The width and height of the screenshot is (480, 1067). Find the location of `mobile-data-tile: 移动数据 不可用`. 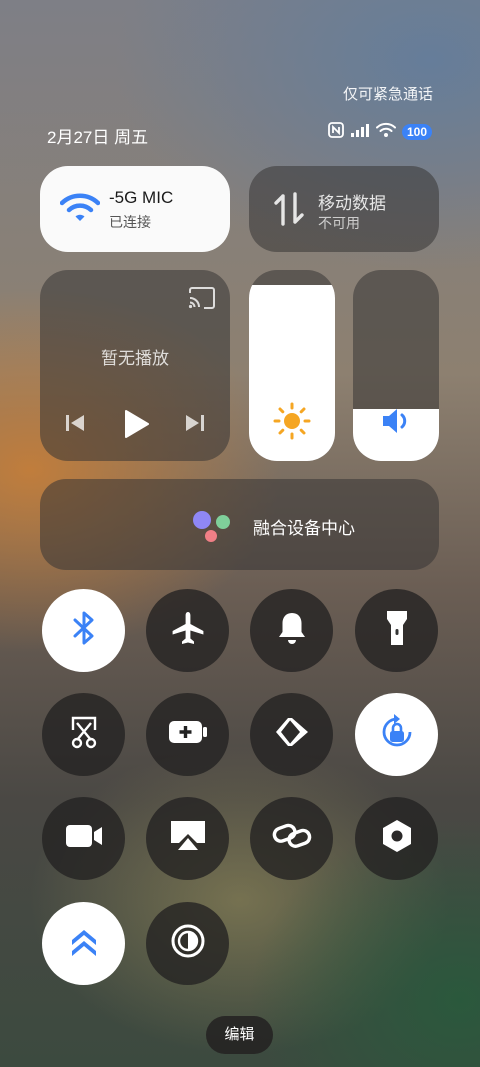

mobile-data-tile: 移动数据 不可用 is located at coordinates (344, 209).